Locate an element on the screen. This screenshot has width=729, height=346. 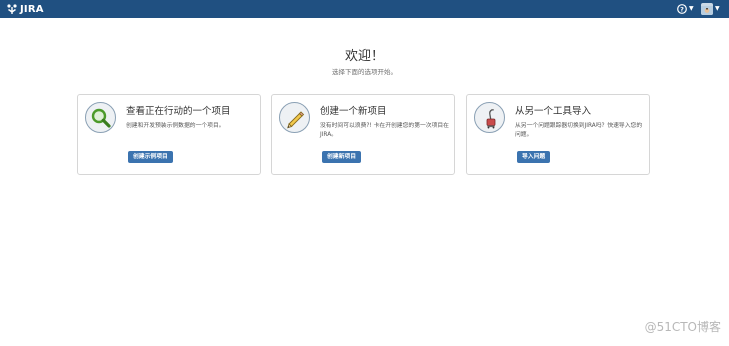
user-menu-button: ▼ is located at coordinates (710, 9).